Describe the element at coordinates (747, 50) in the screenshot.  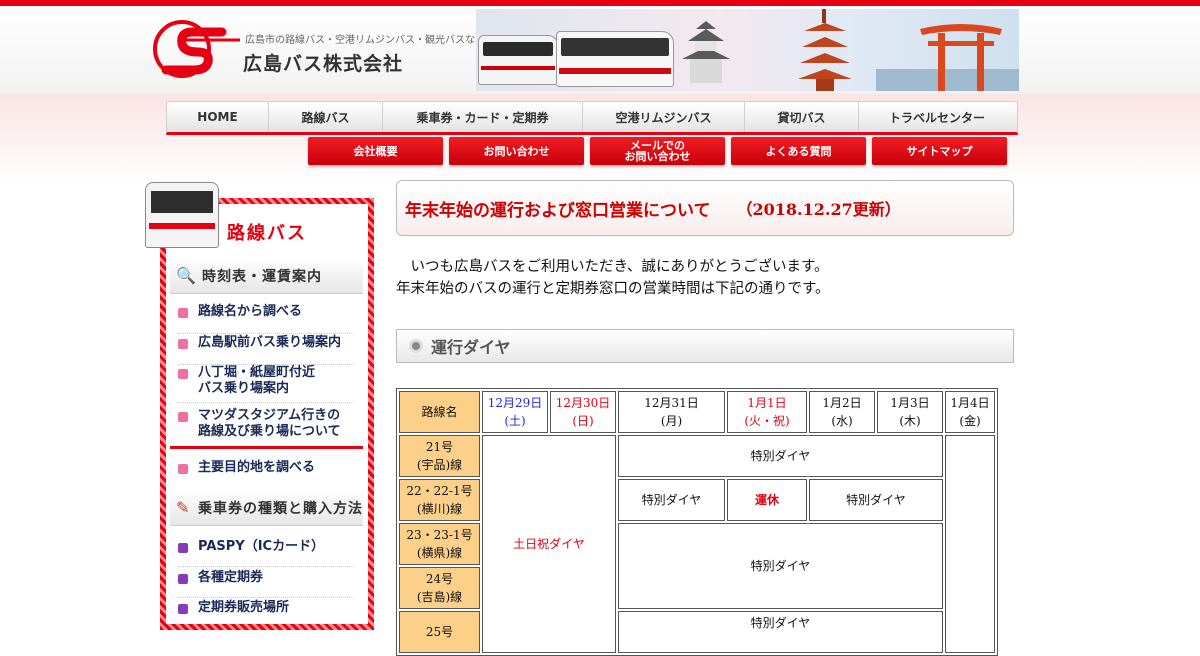
I see `header-banner` at that location.